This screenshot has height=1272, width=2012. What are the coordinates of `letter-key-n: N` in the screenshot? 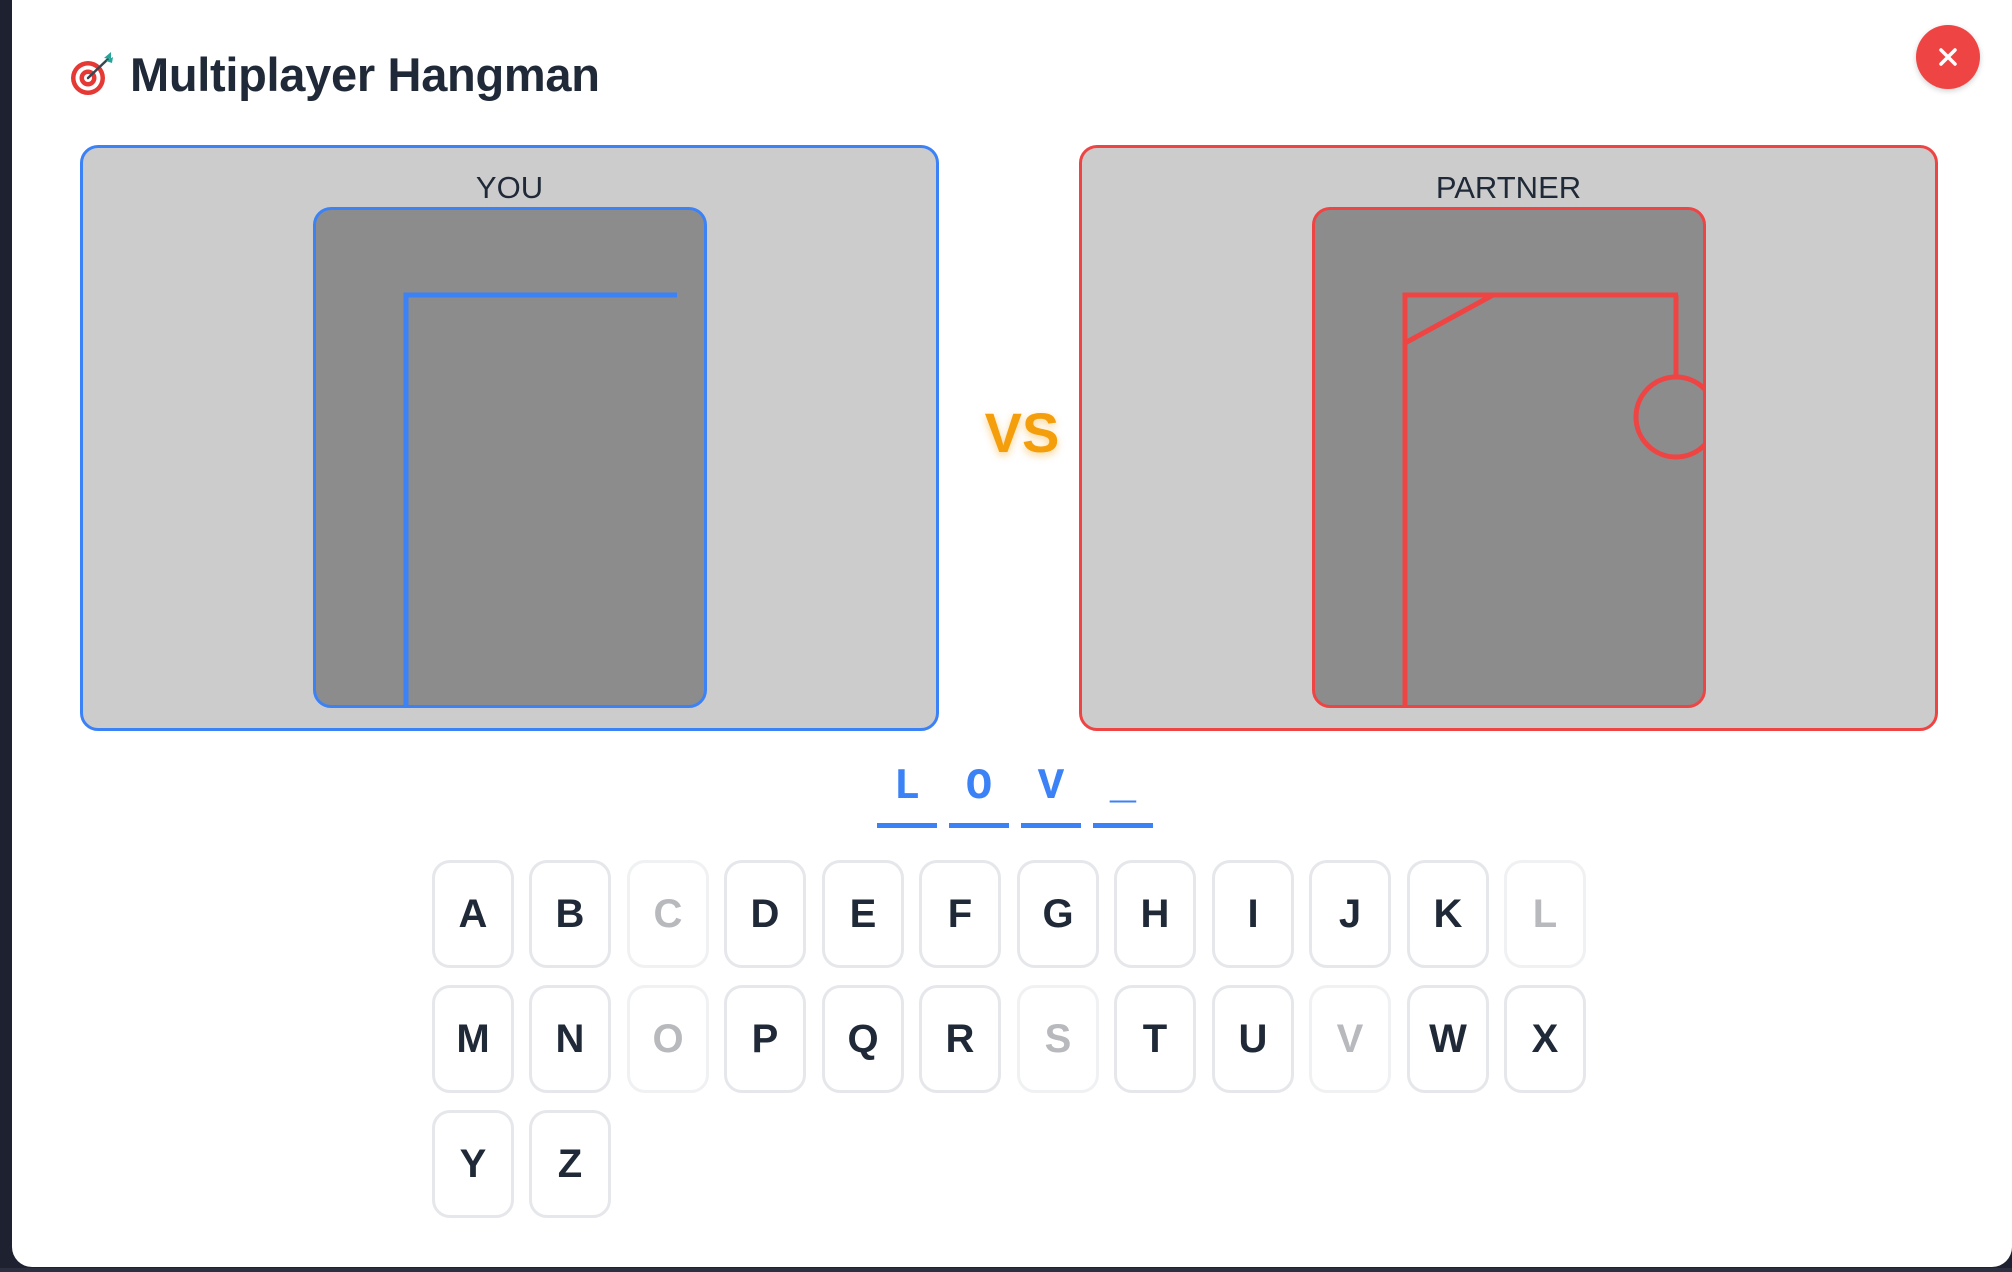 It's located at (570, 1039).